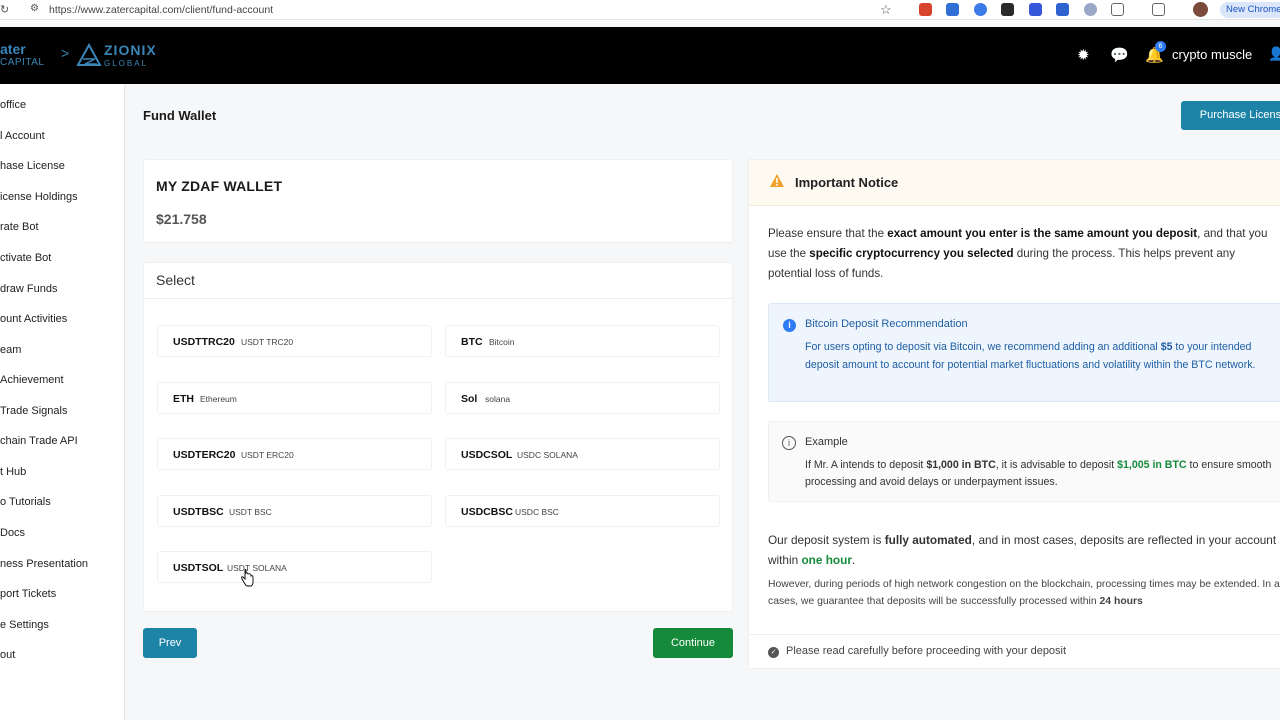 This screenshot has width=1280, height=720. What do you see at coordinates (582, 454) in the screenshot?
I see `coin-option-usdcsol: USDCSOL USDC SOLANA` at bounding box center [582, 454].